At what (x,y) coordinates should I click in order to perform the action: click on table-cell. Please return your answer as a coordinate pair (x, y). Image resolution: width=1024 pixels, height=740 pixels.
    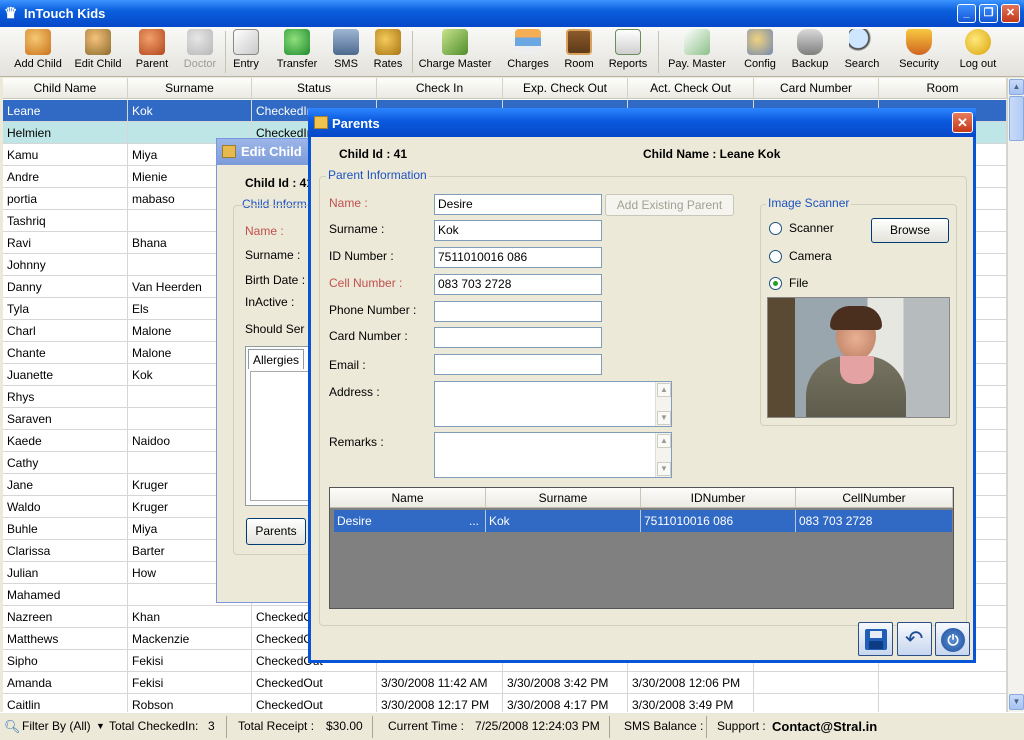
    Looking at the image, I should click on (943, 703).